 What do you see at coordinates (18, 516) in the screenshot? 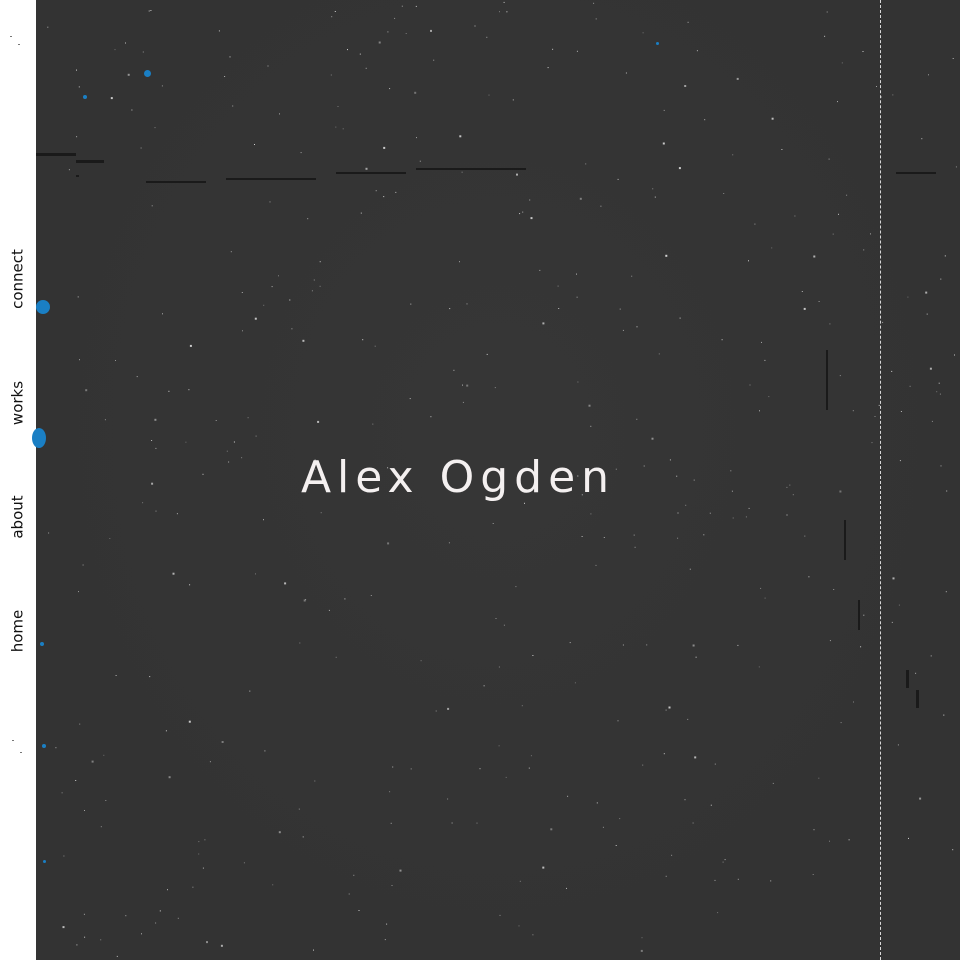
I see `nav-link-about: about` at bounding box center [18, 516].